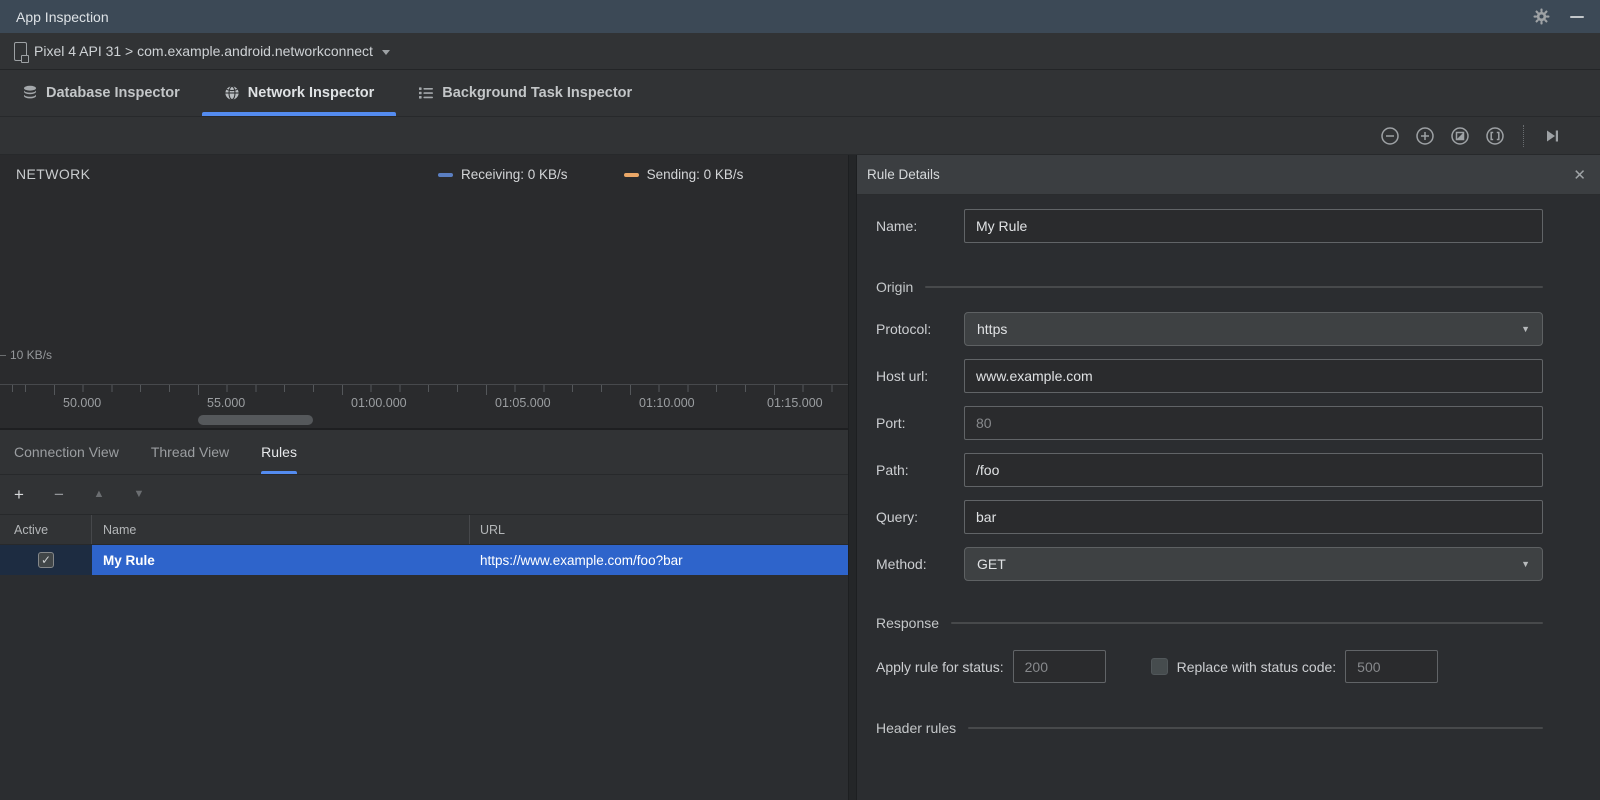 The image size is (1600, 800). I want to click on panel-splitter, so click(852, 477).